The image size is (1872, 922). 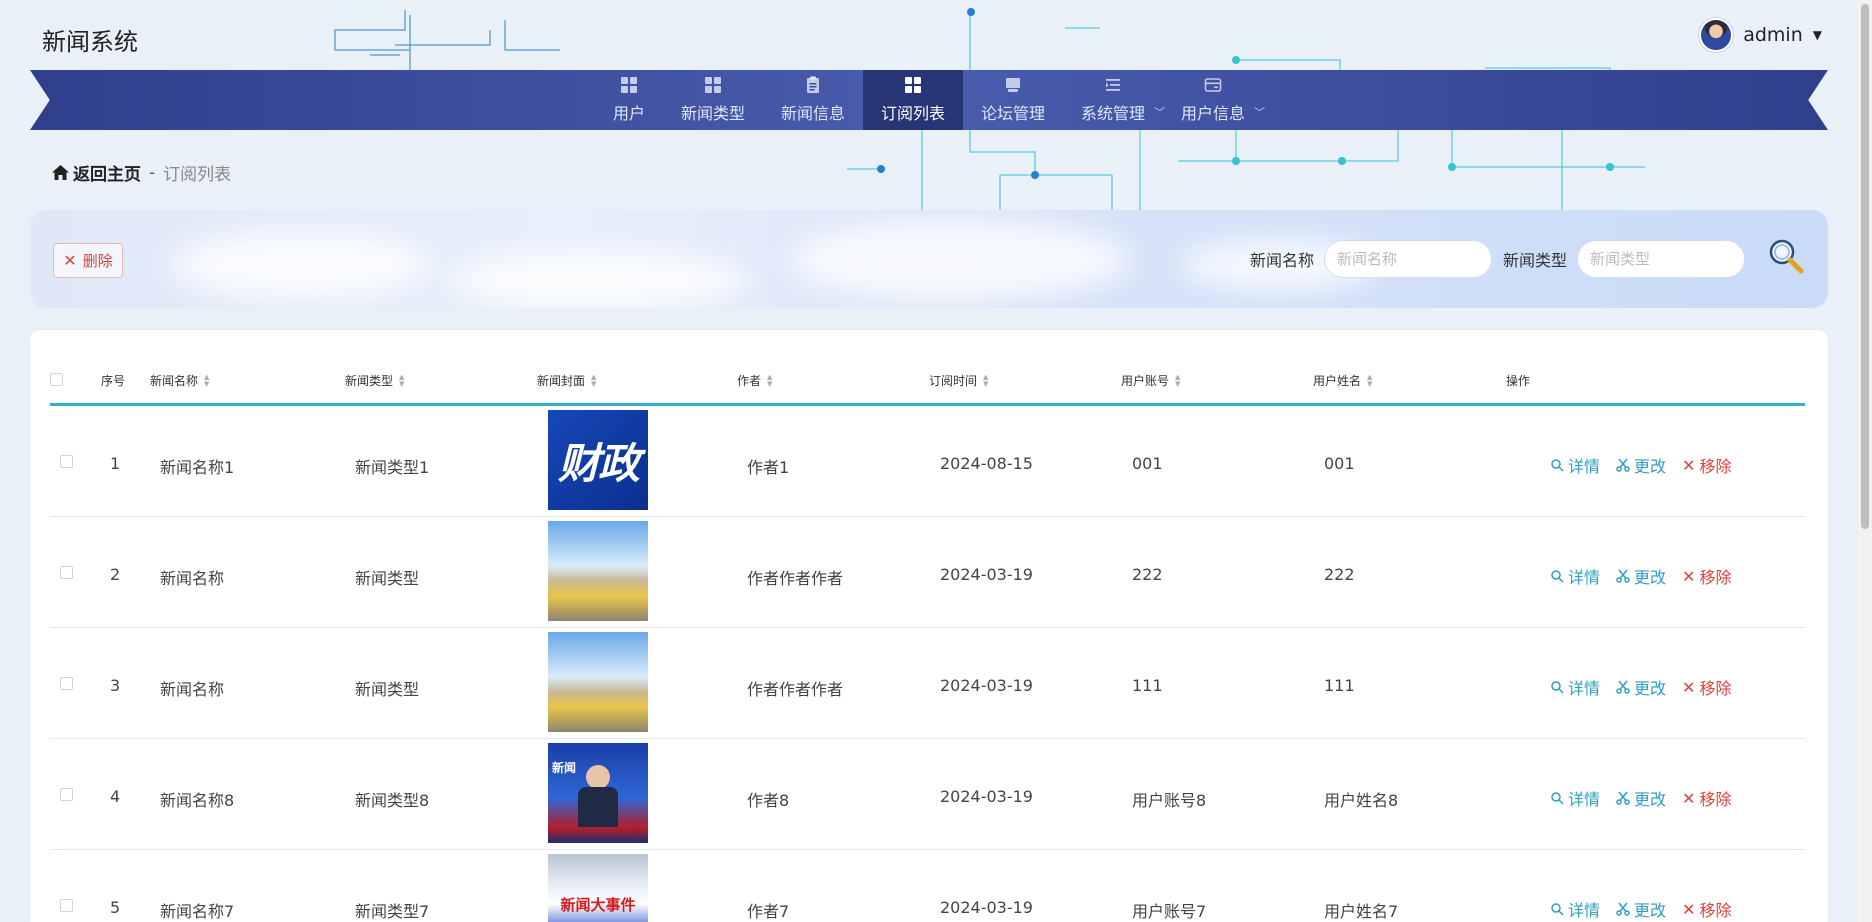 What do you see at coordinates (1147, 463) in the screenshot?
I see `cell-account: 001` at bounding box center [1147, 463].